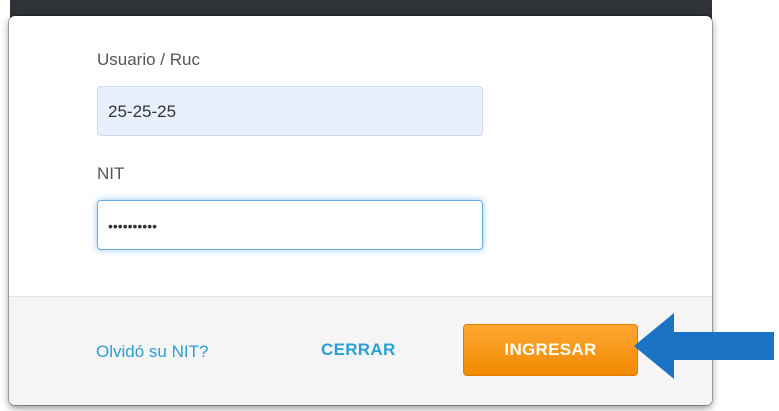 The image size is (779, 411). Describe the element at coordinates (704, 346) in the screenshot. I see `arrow-left-icon` at that location.